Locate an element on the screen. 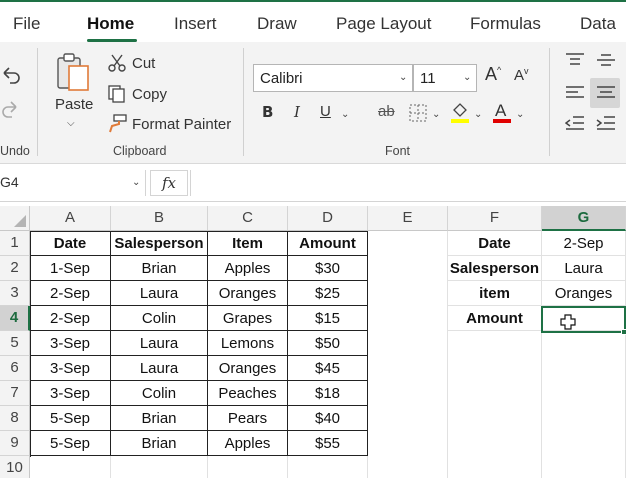  lookup-value-item: Oranges is located at coordinates (584, 293).